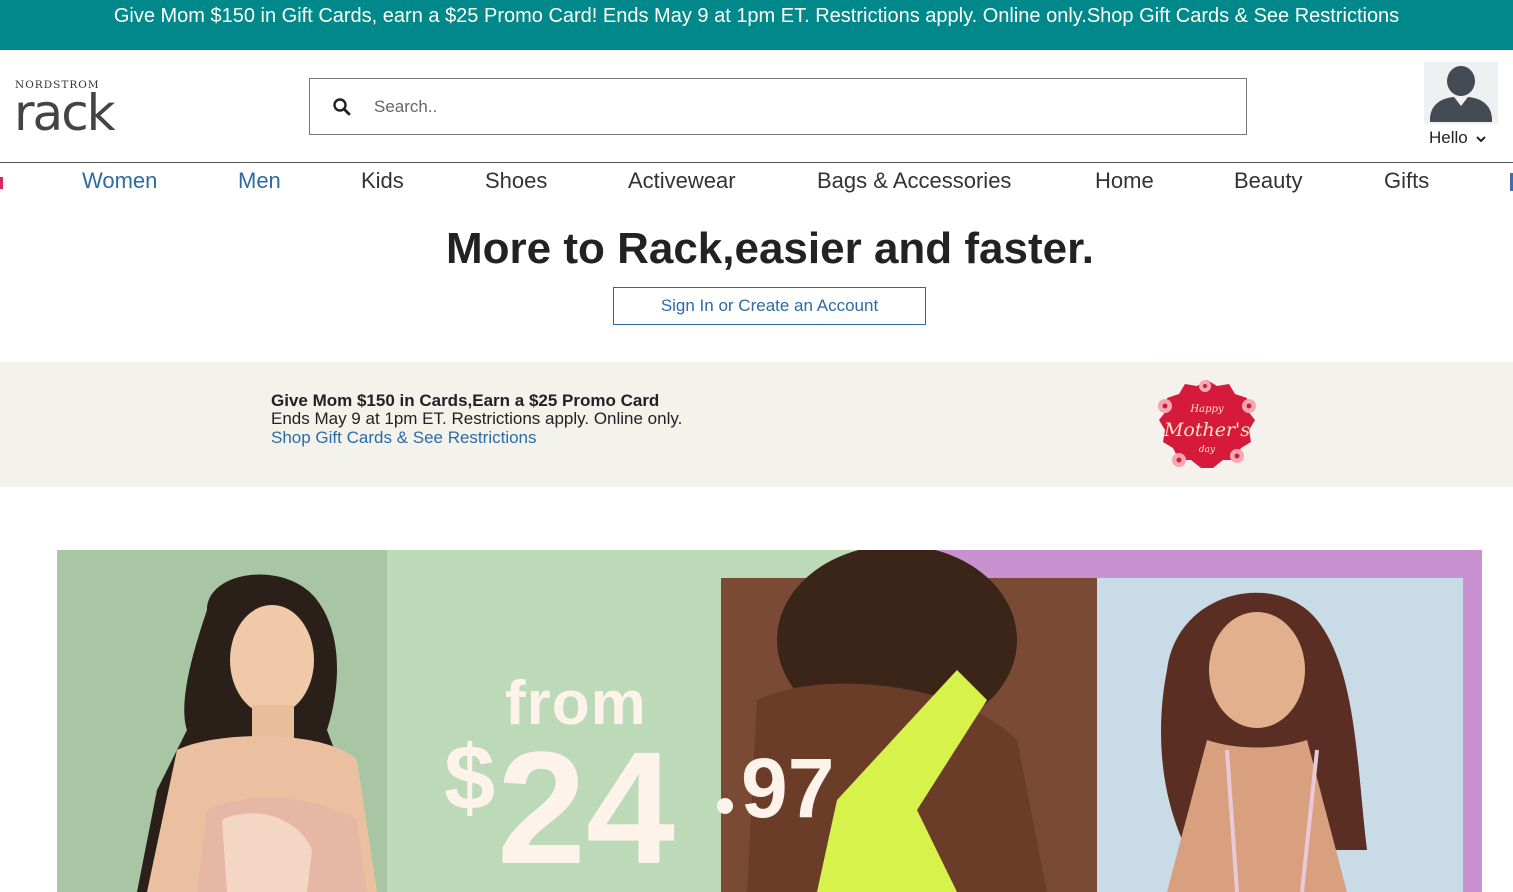  Describe the element at coordinates (586, 805) in the screenshot. I see `sale-price-dollars: 24` at that location.